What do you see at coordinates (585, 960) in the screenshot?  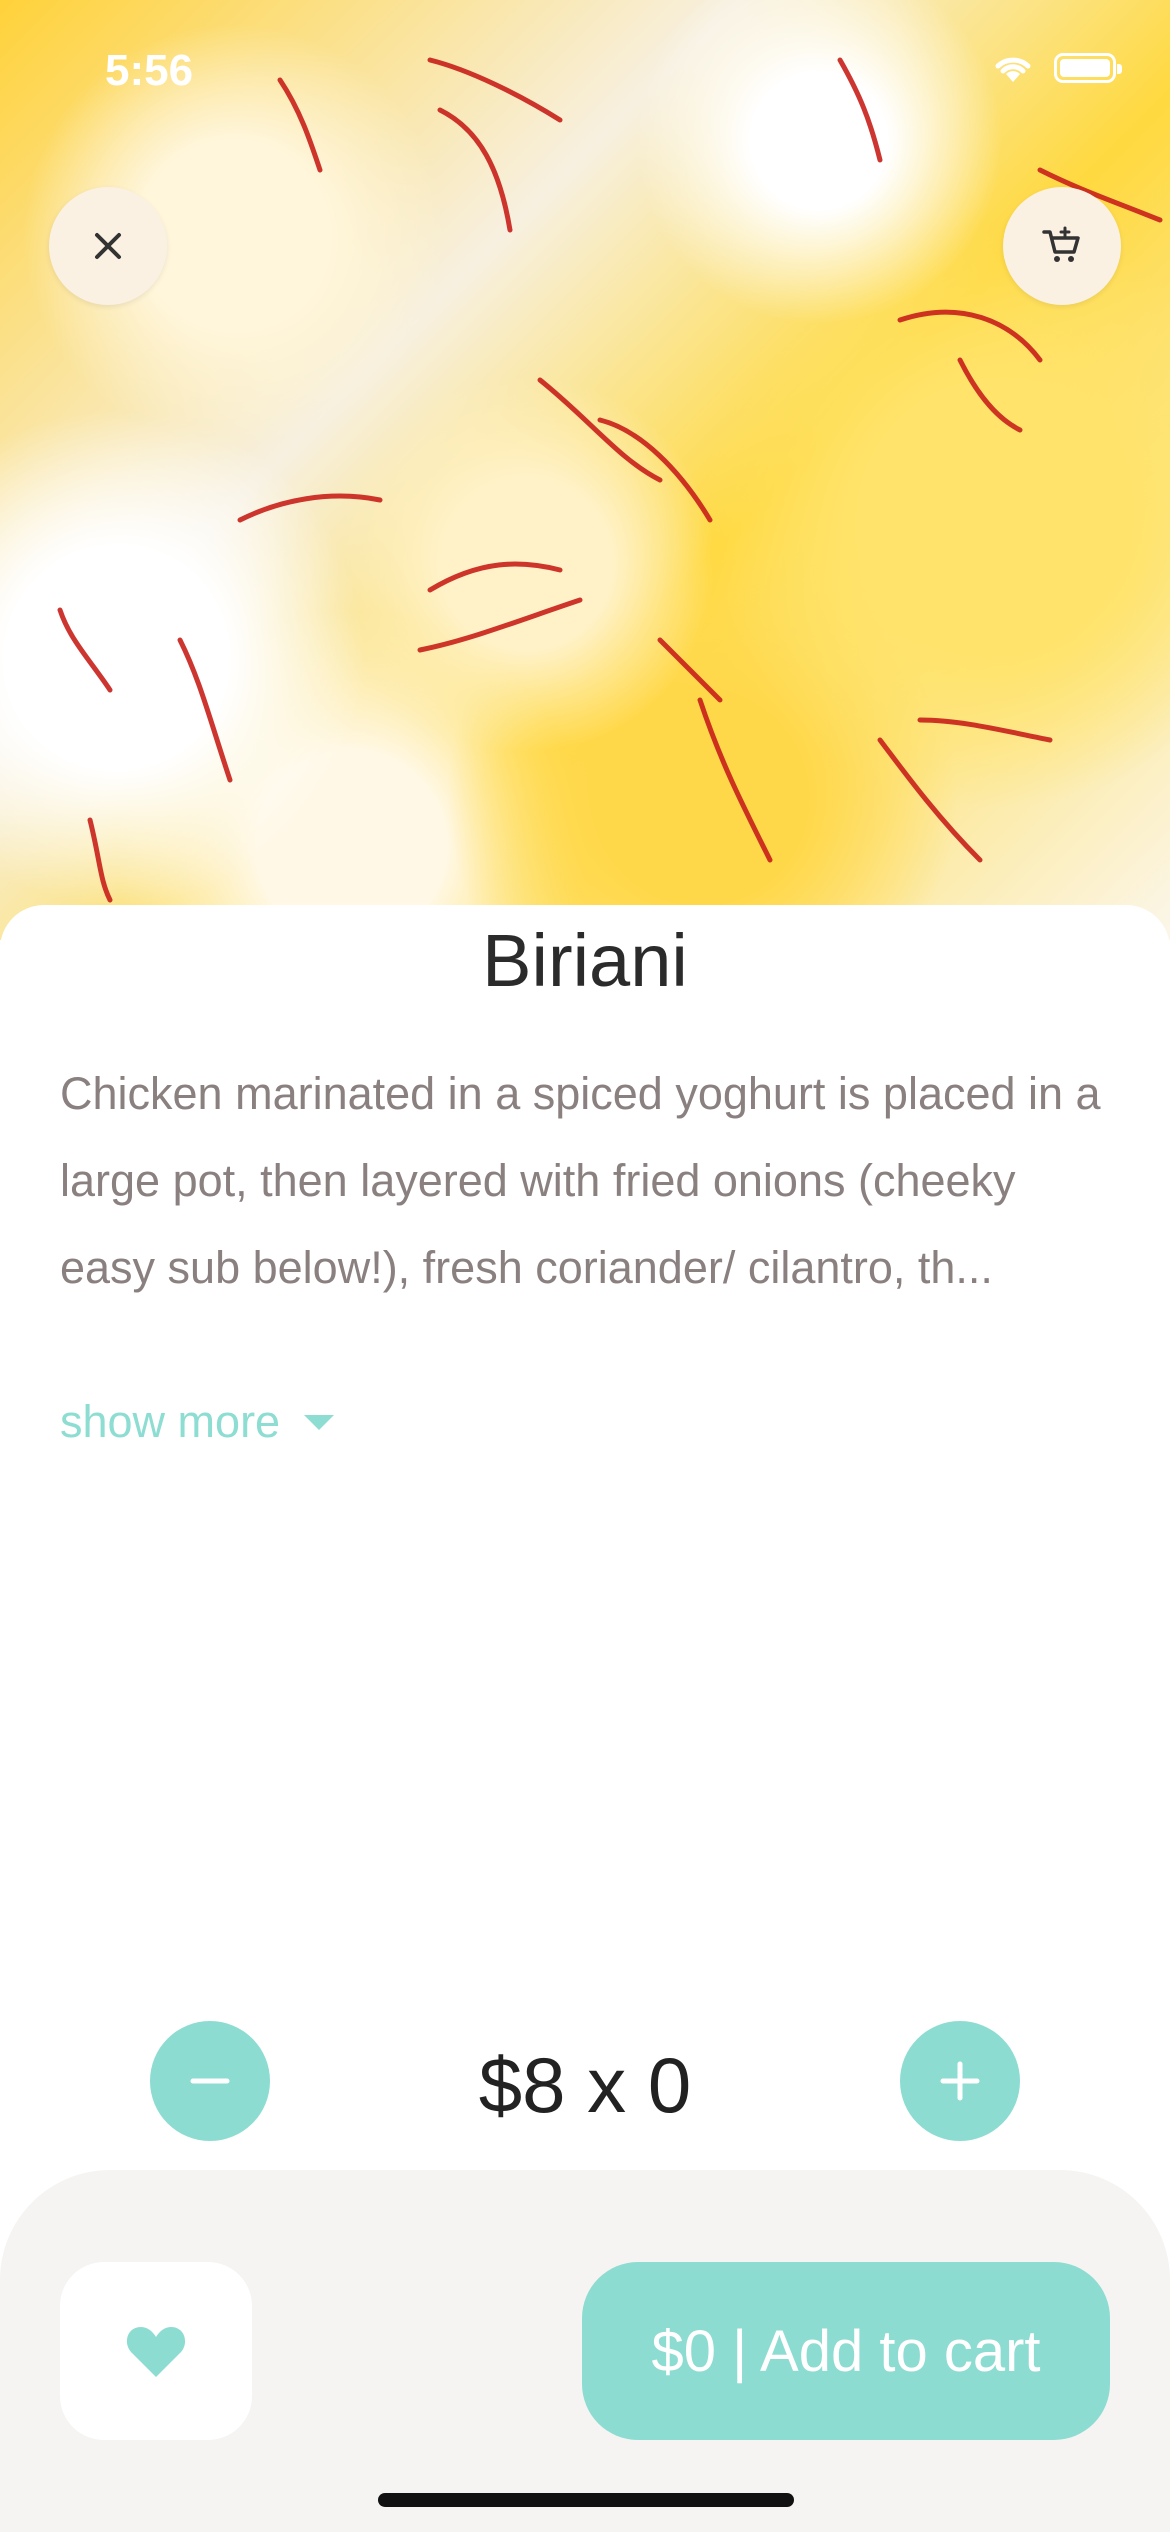 I see `product-title: Biriani` at bounding box center [585, 960].